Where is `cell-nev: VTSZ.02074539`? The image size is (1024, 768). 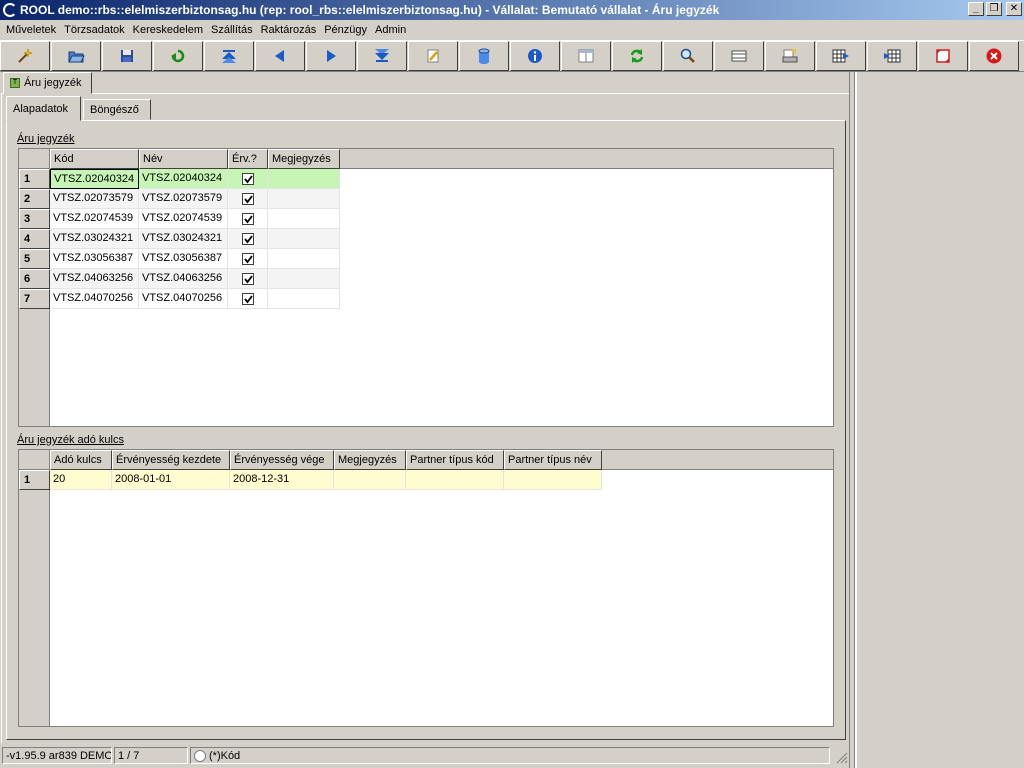
cell-nev: VTSZ.02074539 is located at coordinates (183, 219).